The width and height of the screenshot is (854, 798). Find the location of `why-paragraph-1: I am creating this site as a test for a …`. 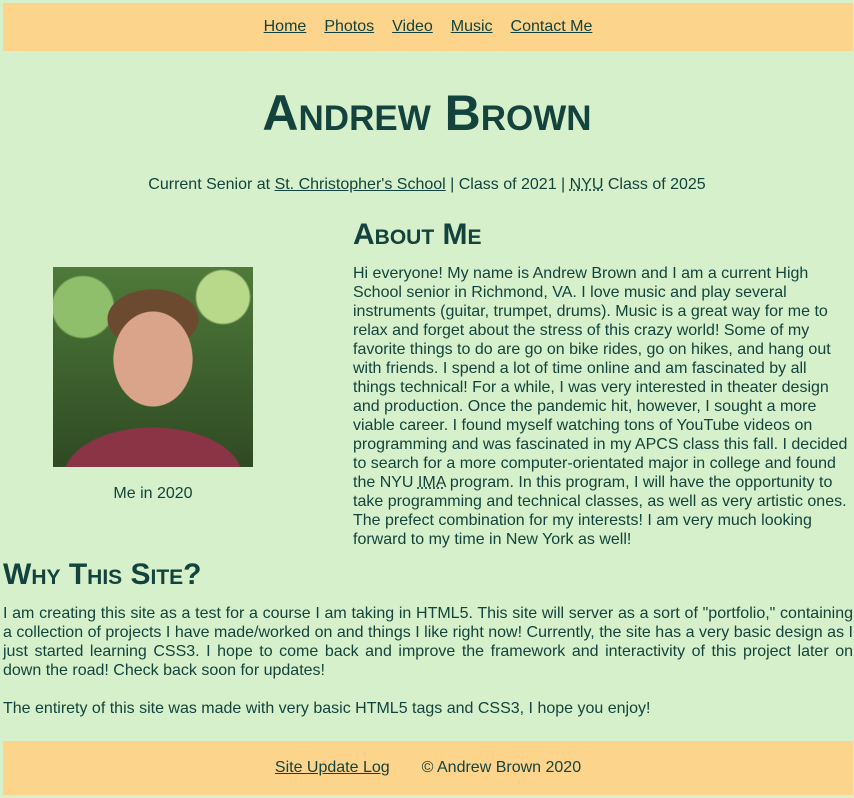

why-paragraph-1: I am creating this site as a test for a … is located at coordinates (428, 642).